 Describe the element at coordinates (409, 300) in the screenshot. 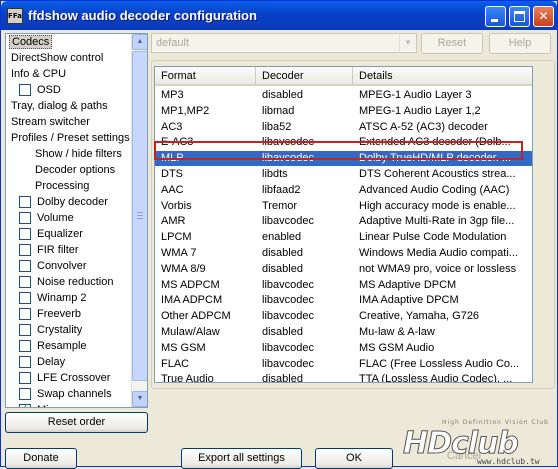

I see `cell-details: IMA Adaptive DPCM` at that location.